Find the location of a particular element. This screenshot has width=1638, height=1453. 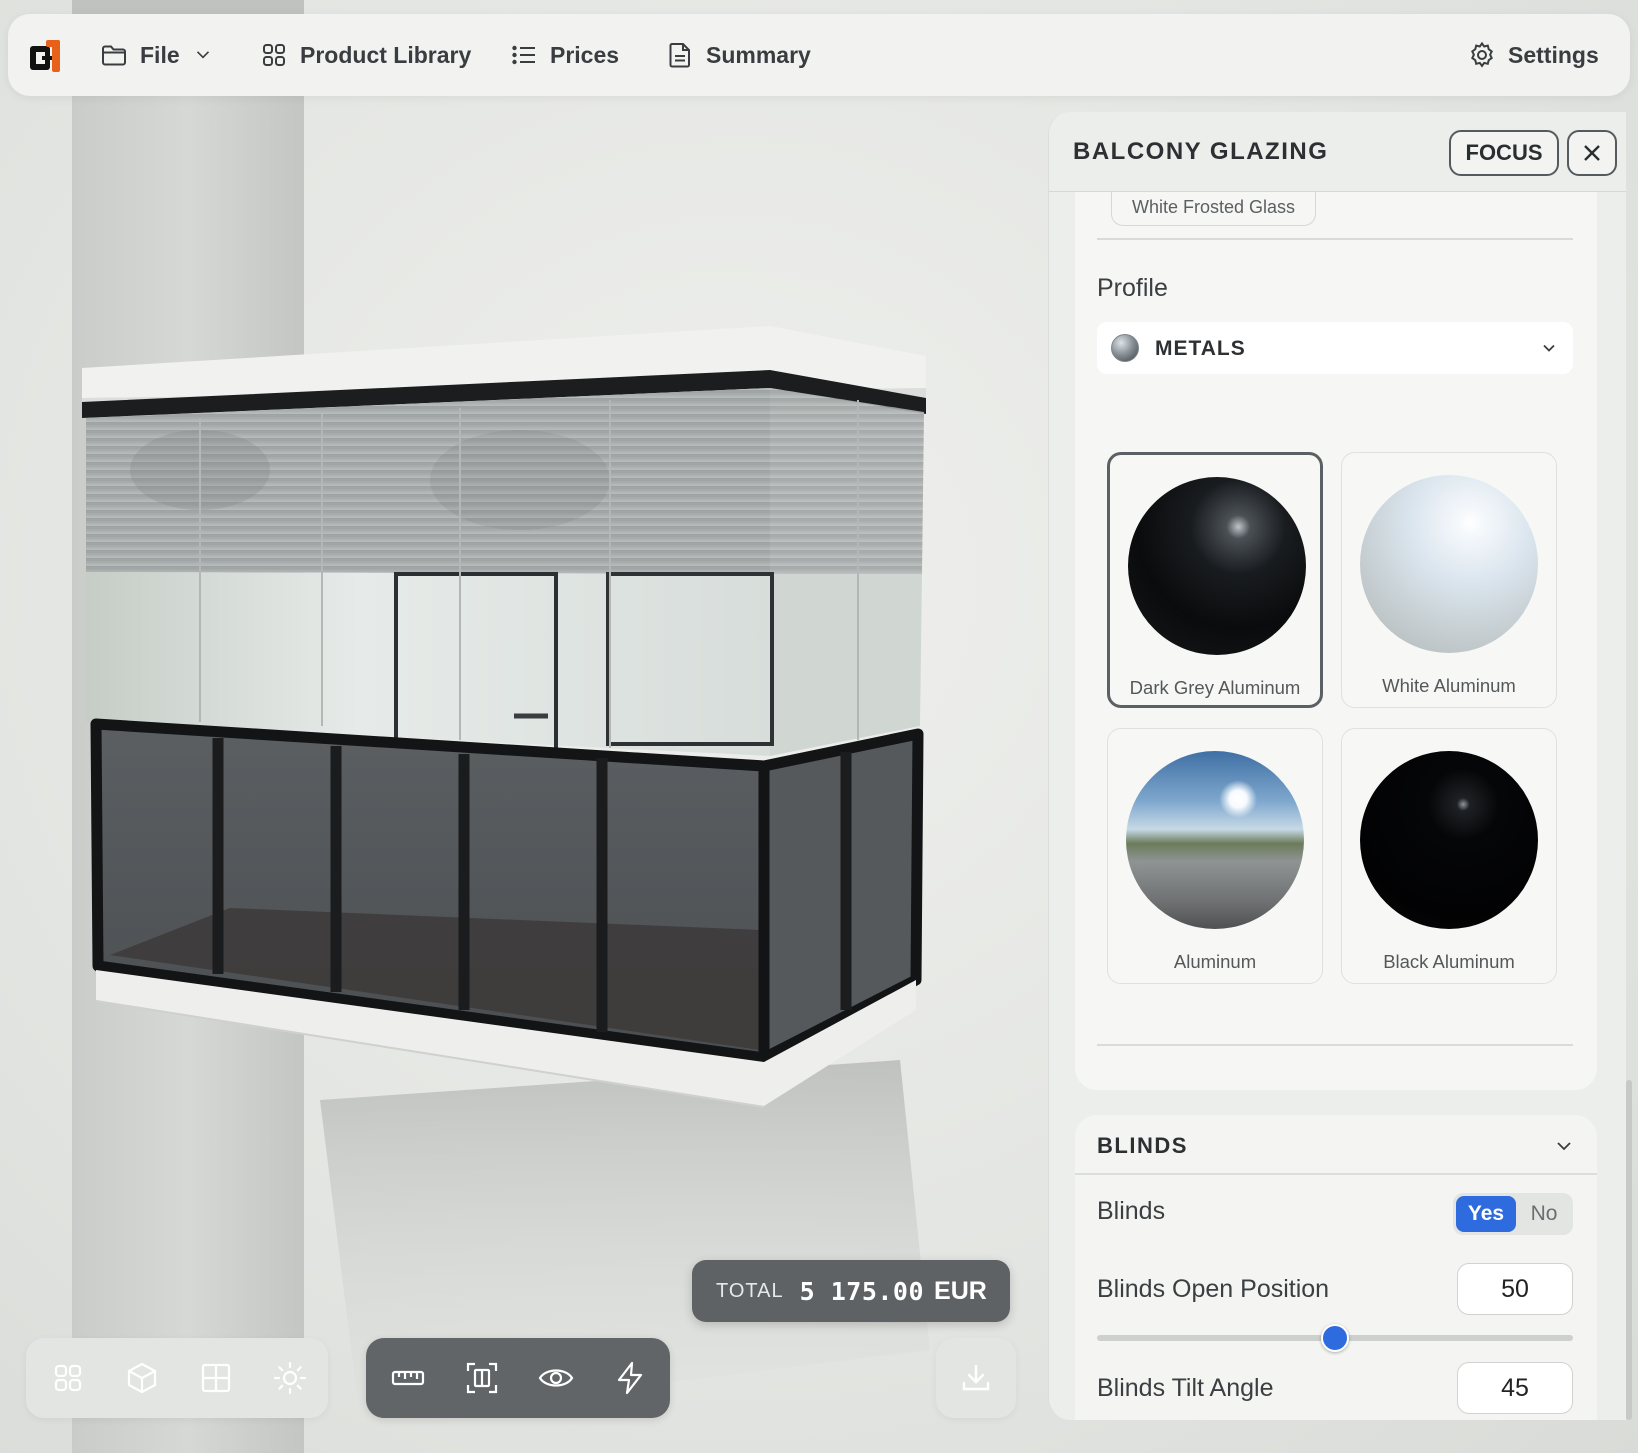

blinds-section-title: BLINDS is located at coordinates (1142, 1145).